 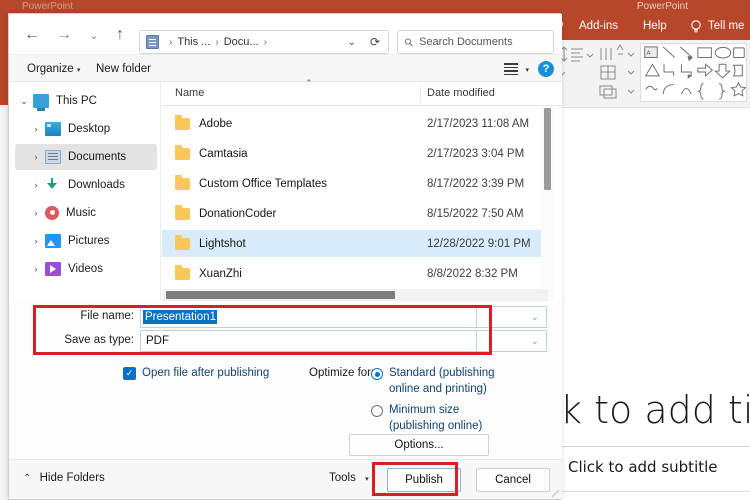 I want to click on sidebar-item-desktop: › Desktop, so click(x=86, y=129).